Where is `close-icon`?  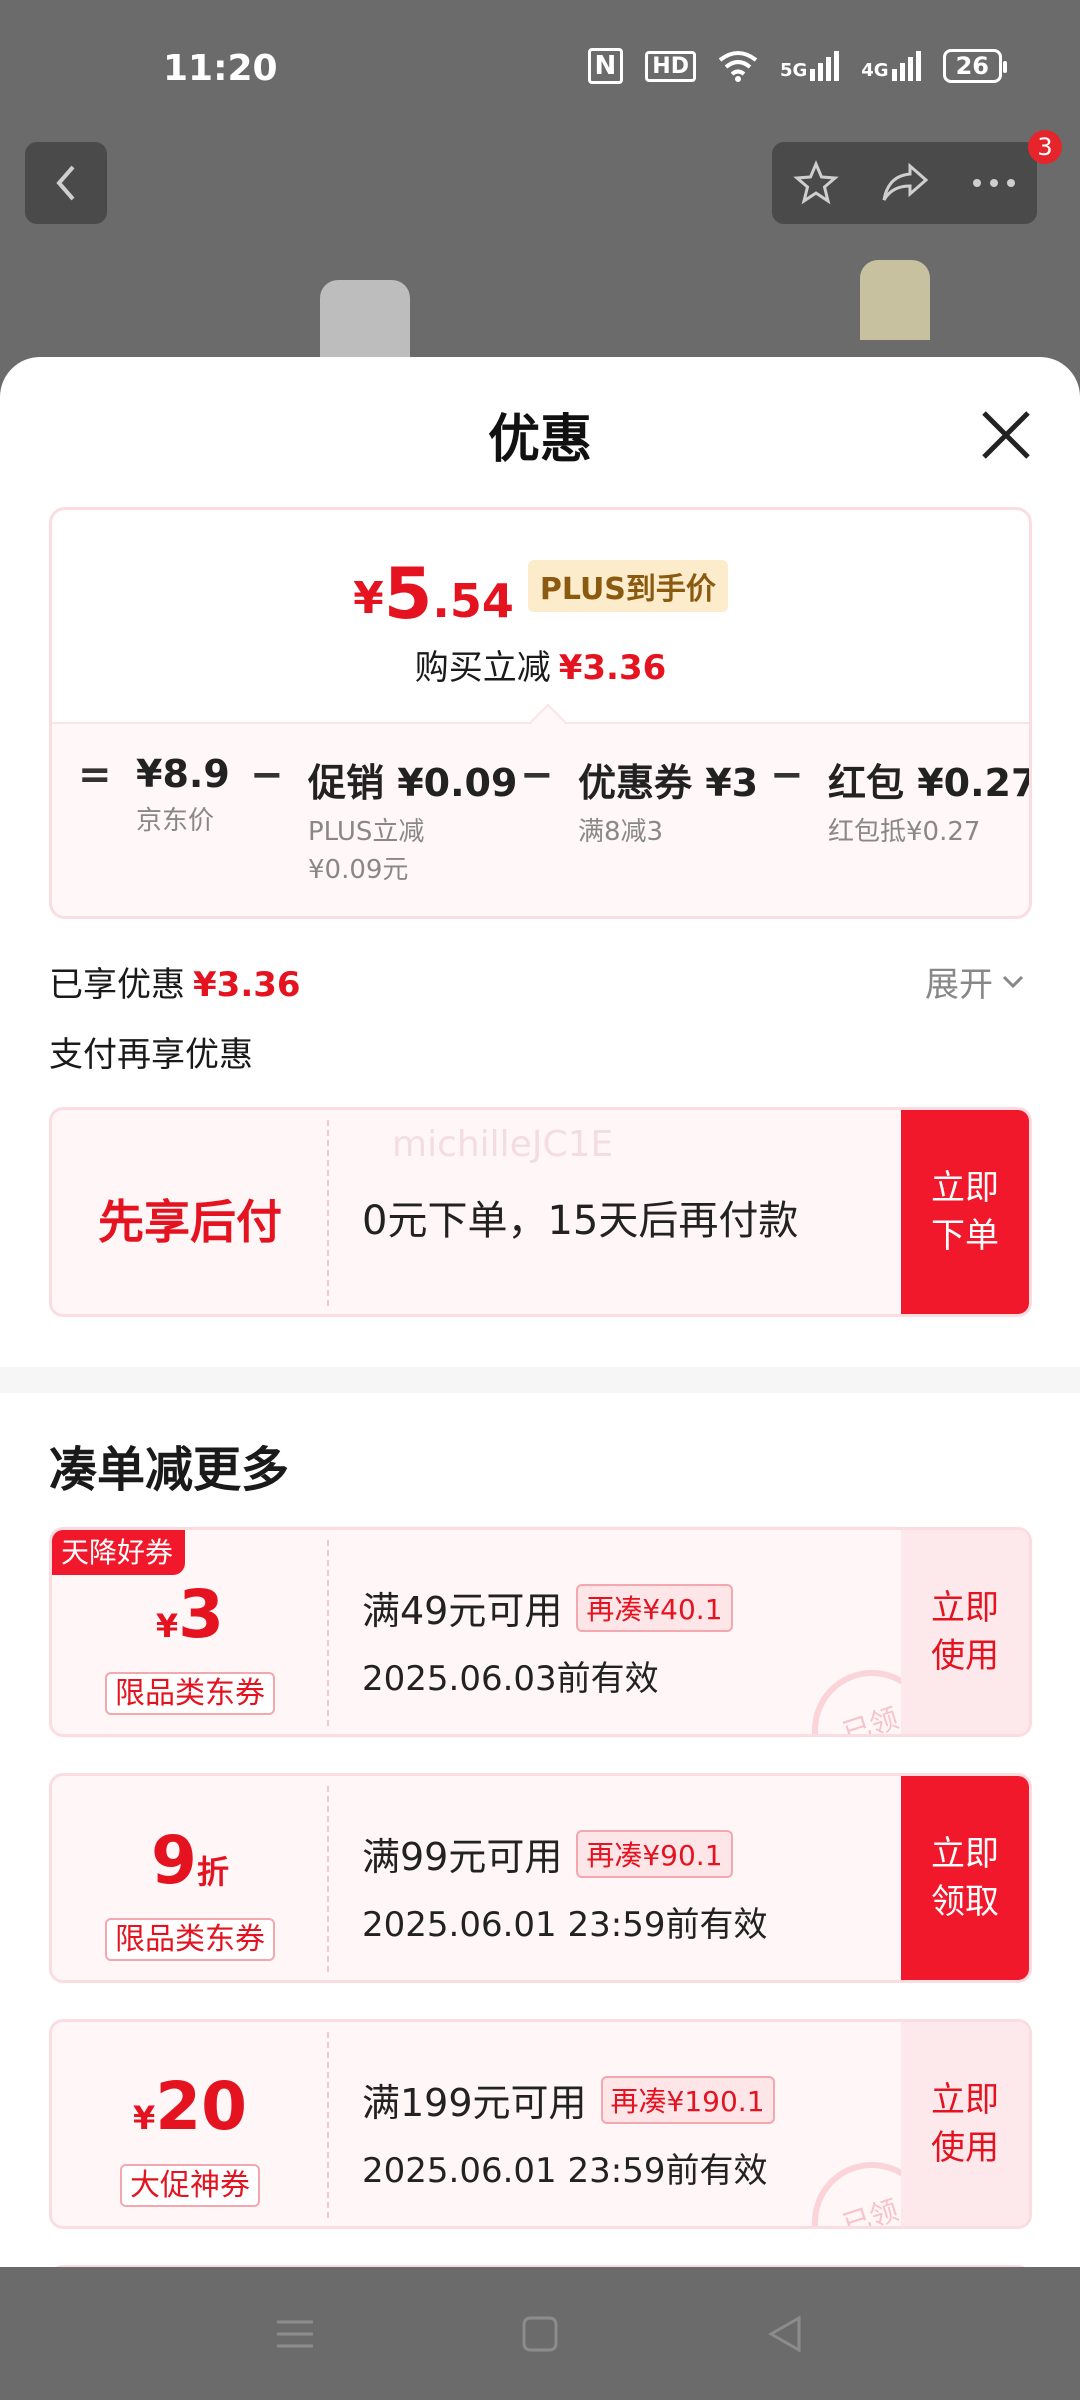
close-icon is located at coordinates (1006, 435).